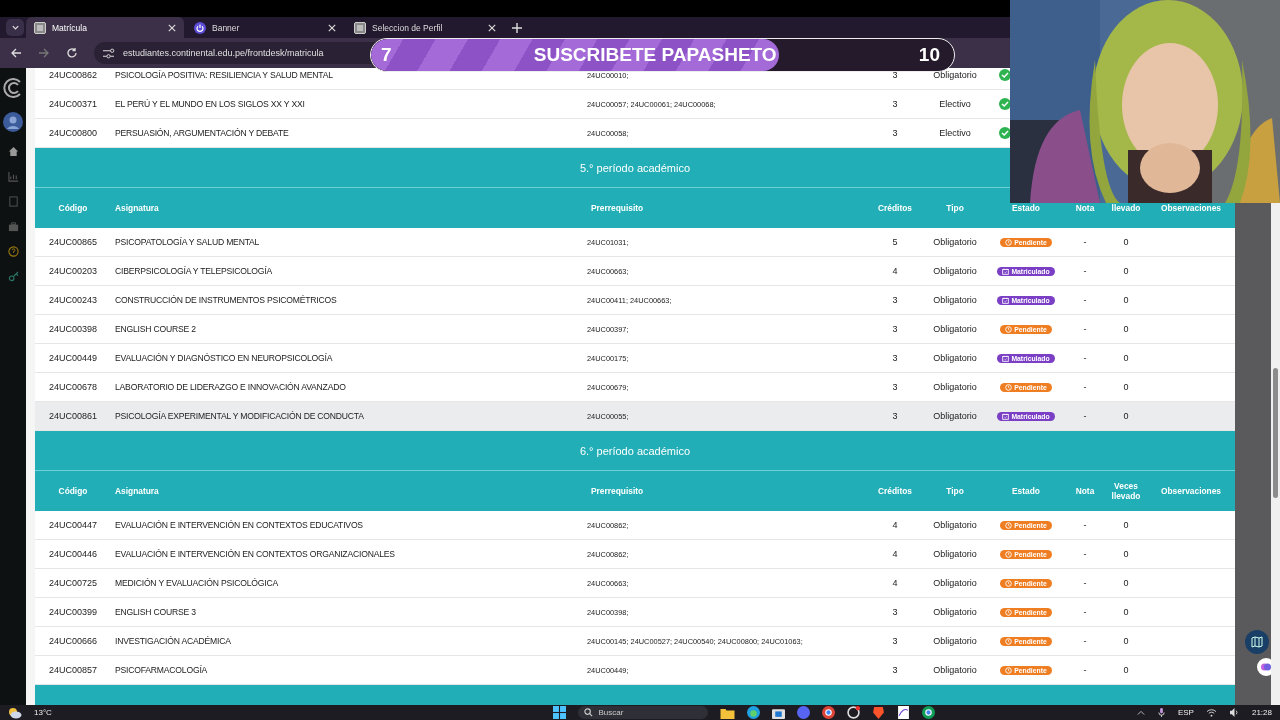 Image resolution: width=1280 pixels, height=720 pixels. I want to click on start-icon, so click(560, 712).